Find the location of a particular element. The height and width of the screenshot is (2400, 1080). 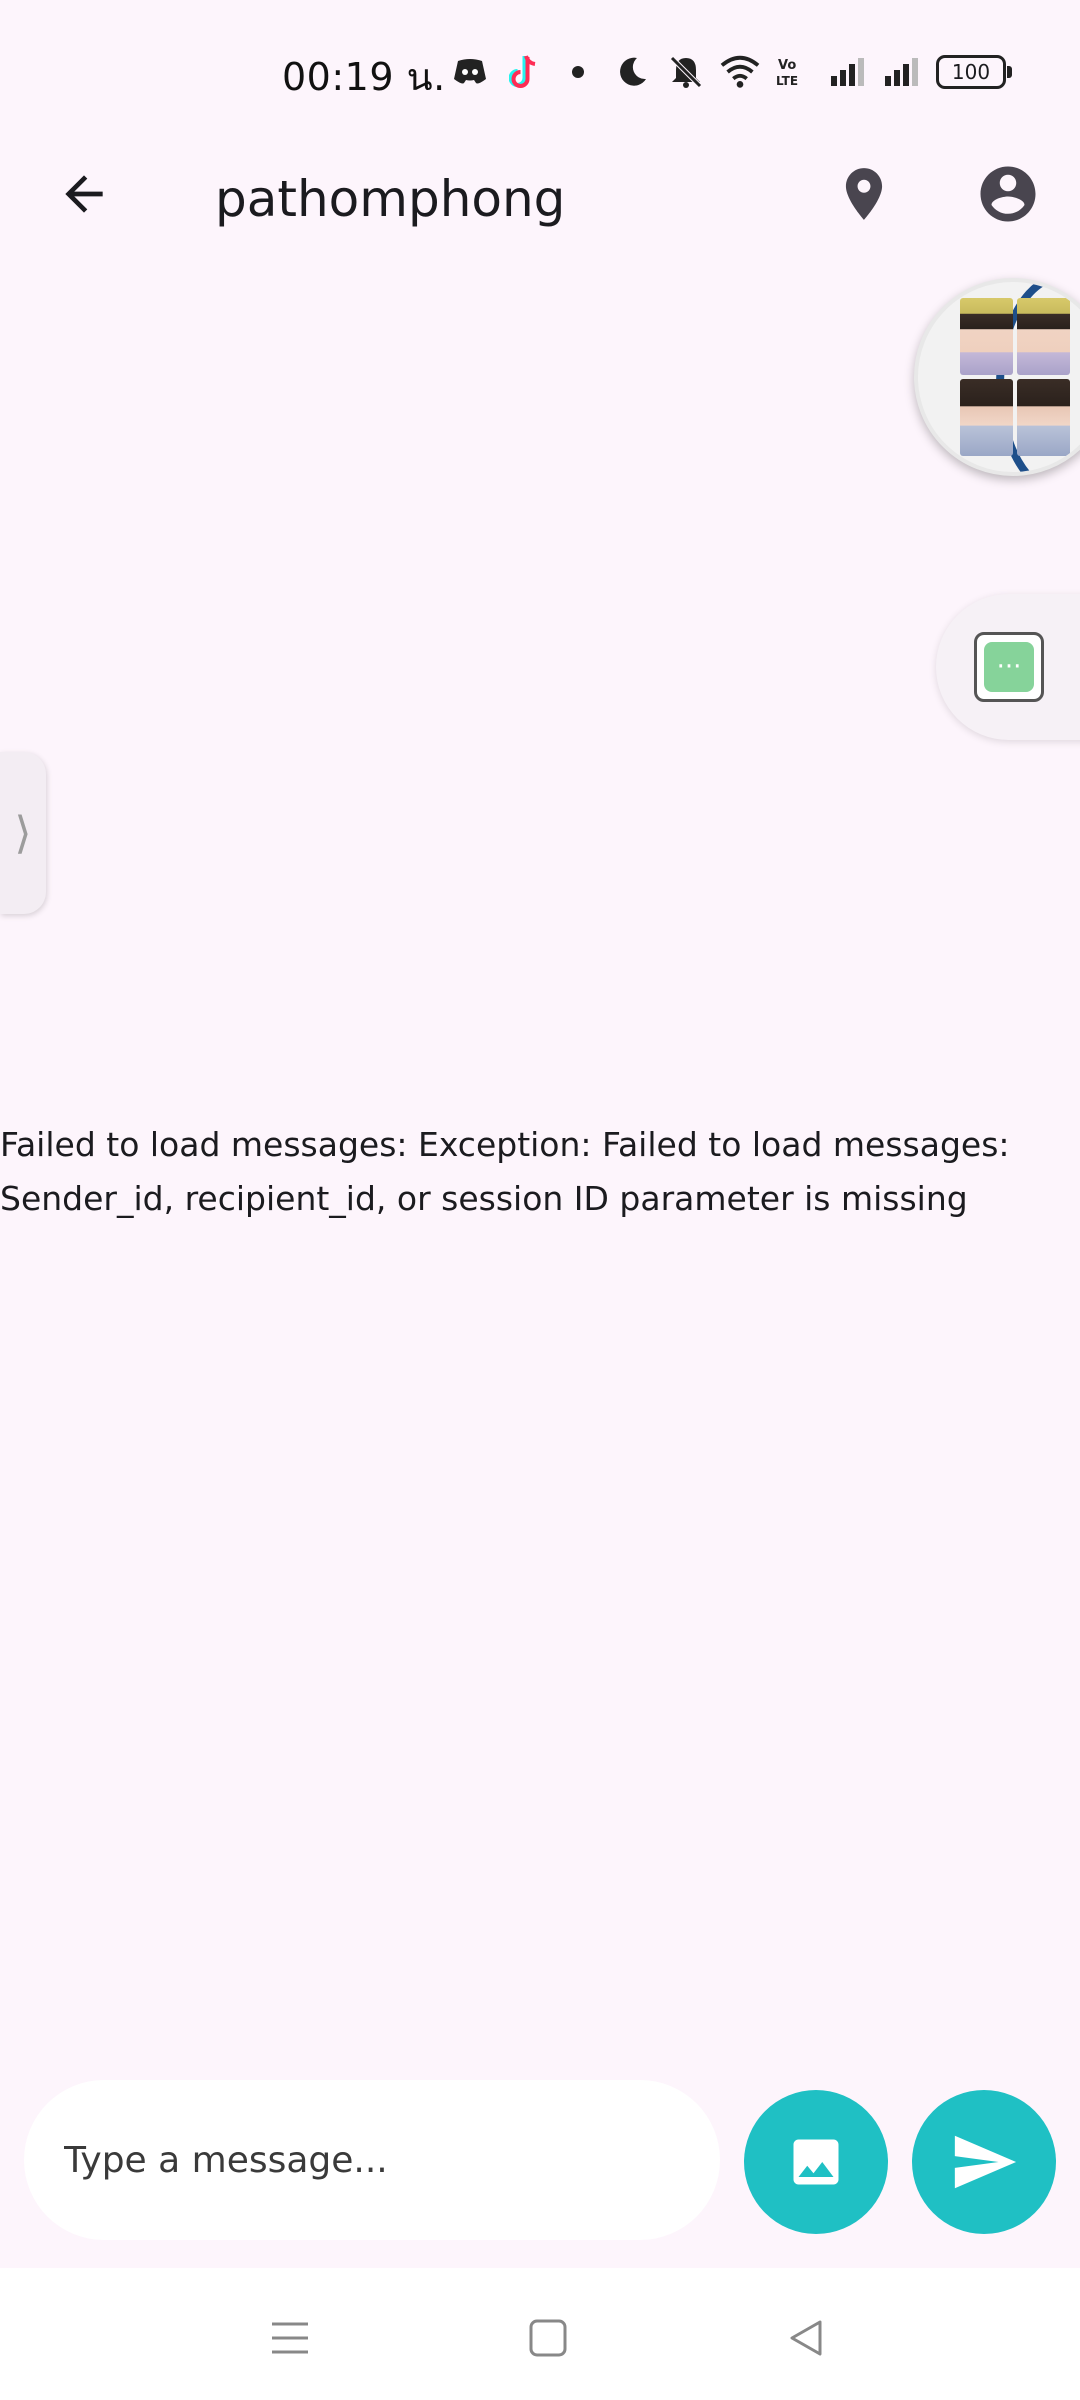

wifi-icon is located at coordinates (740, 72).